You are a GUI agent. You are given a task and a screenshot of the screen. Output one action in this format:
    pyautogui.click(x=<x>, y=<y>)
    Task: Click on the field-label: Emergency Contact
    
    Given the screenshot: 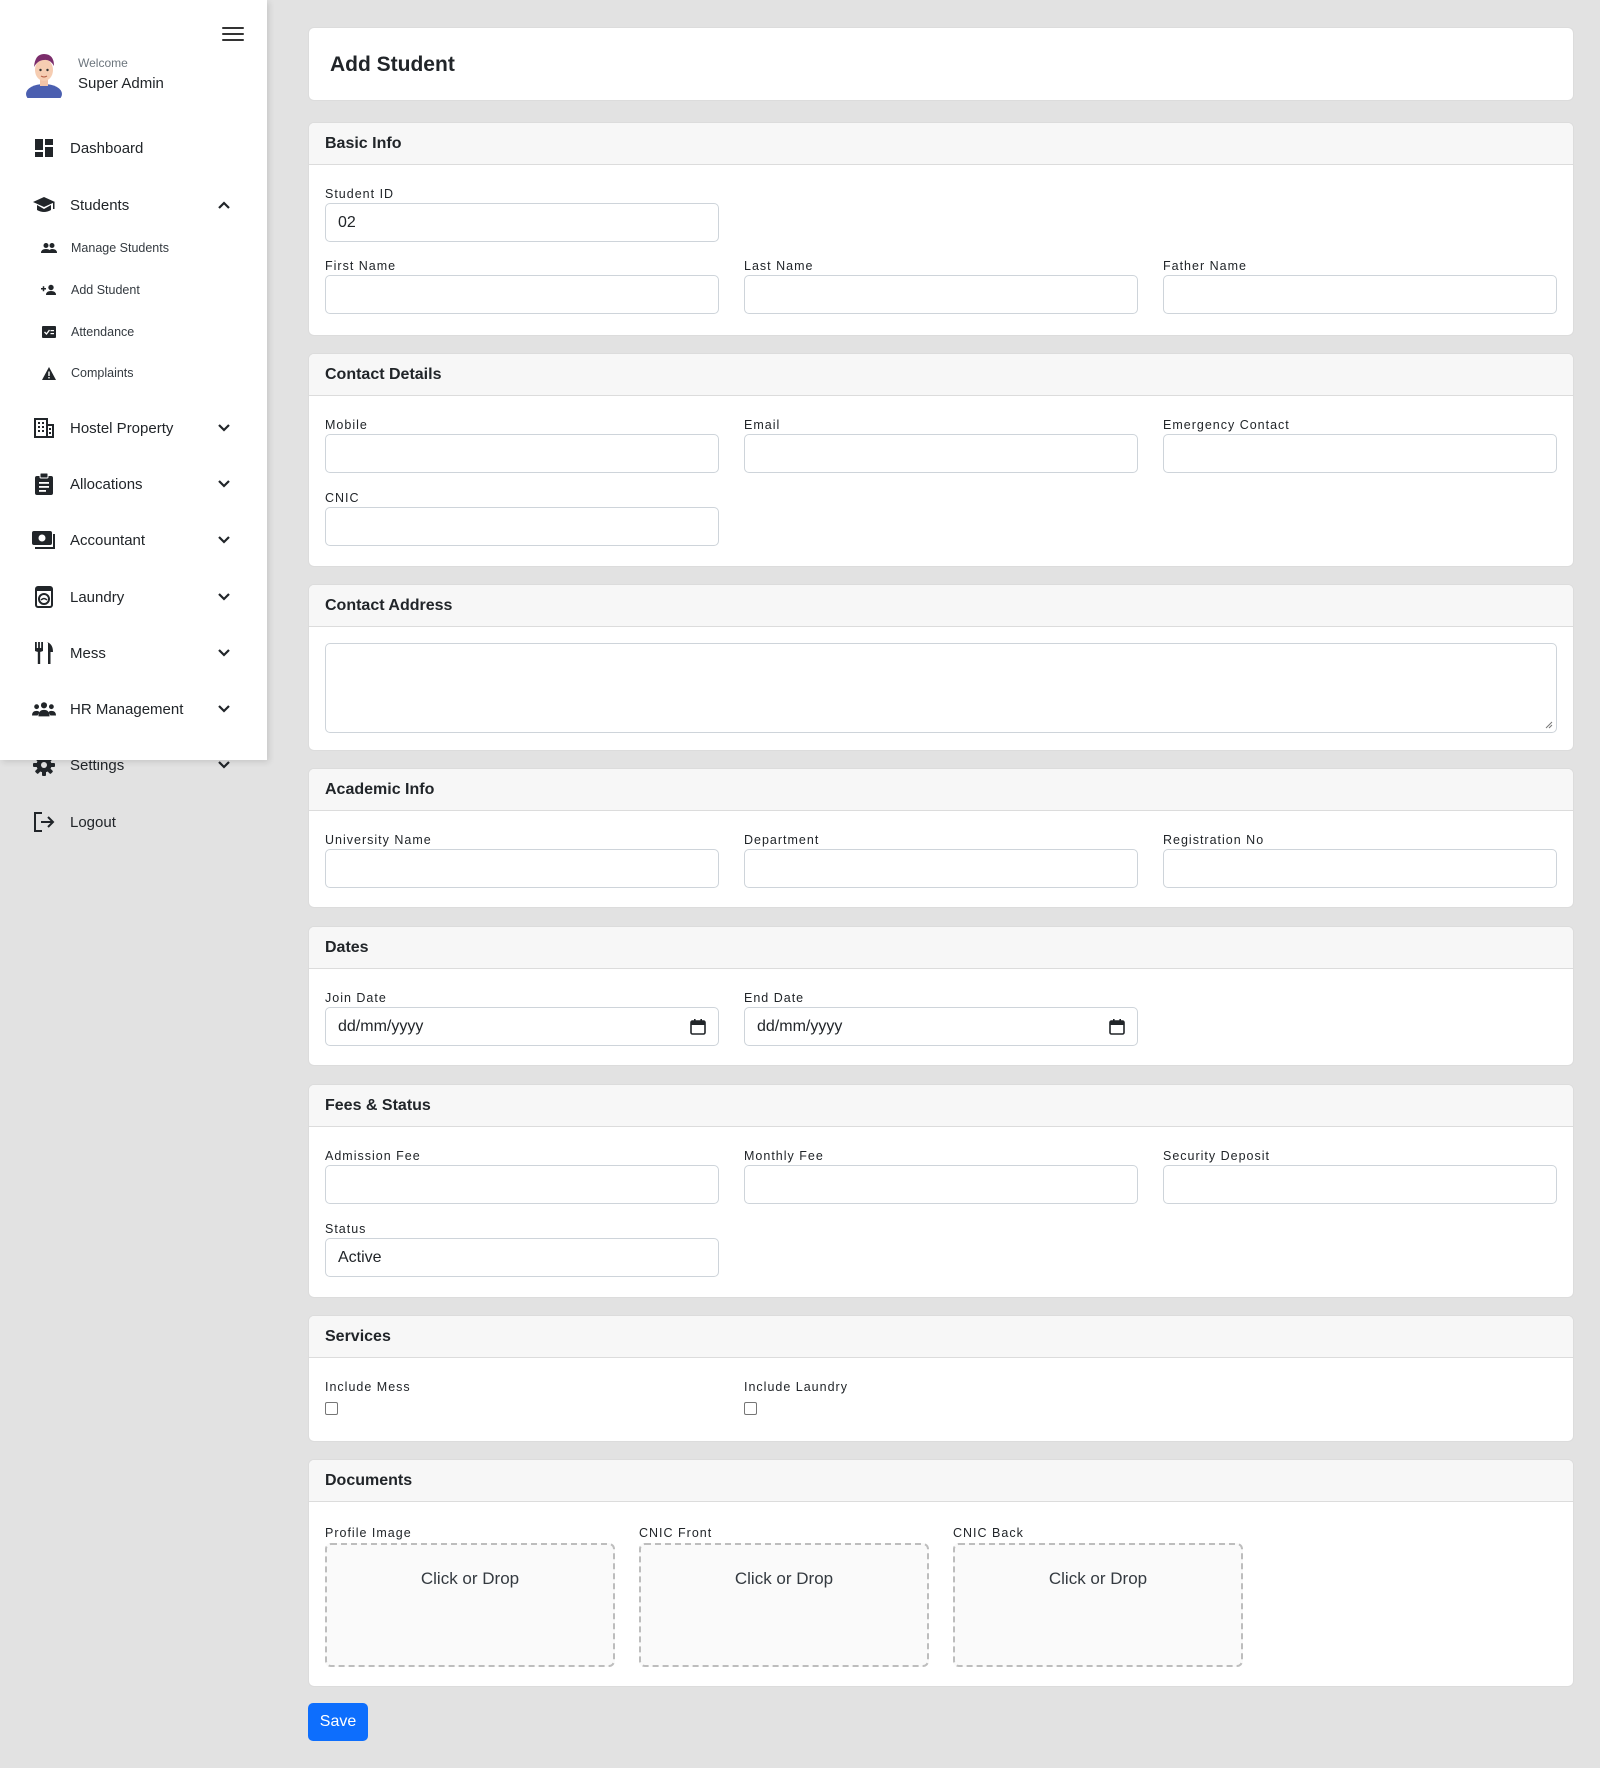 What is the action you would take?
    pyautogui.click(x=1226, y=425)
    